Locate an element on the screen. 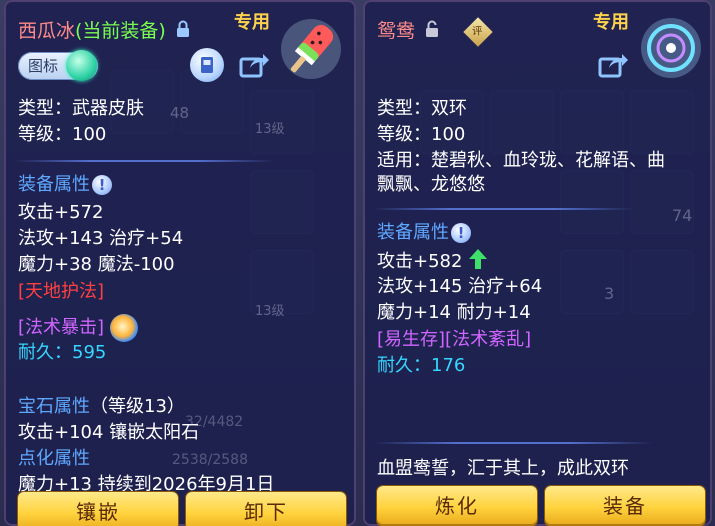  item-title: 西瓜冰(当前装备) is located at coordinates (104, 29).